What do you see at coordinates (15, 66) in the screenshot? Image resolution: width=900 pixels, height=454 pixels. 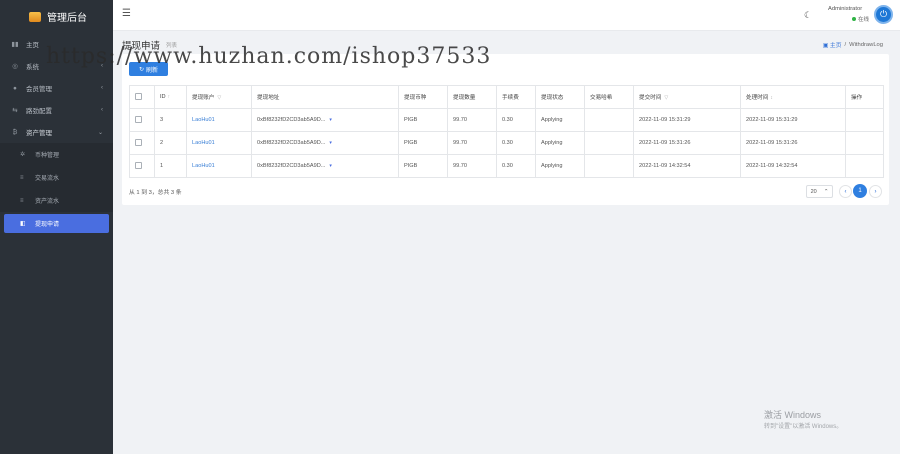 I see `settings-icon: ◎` at bounding box center [15, 66].